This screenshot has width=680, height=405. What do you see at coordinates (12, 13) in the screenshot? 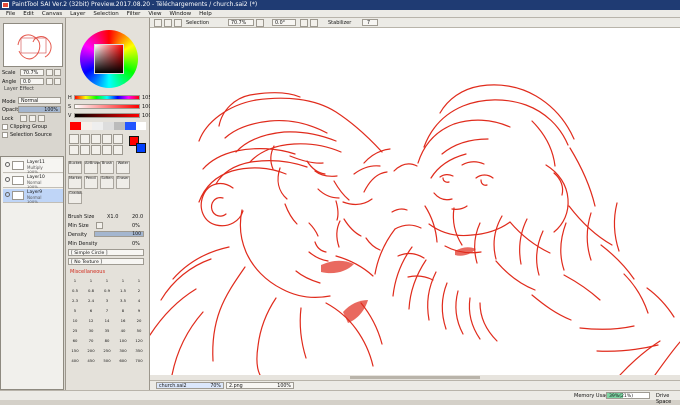
I see `menu-file: File` at bounding box center [12, 13].